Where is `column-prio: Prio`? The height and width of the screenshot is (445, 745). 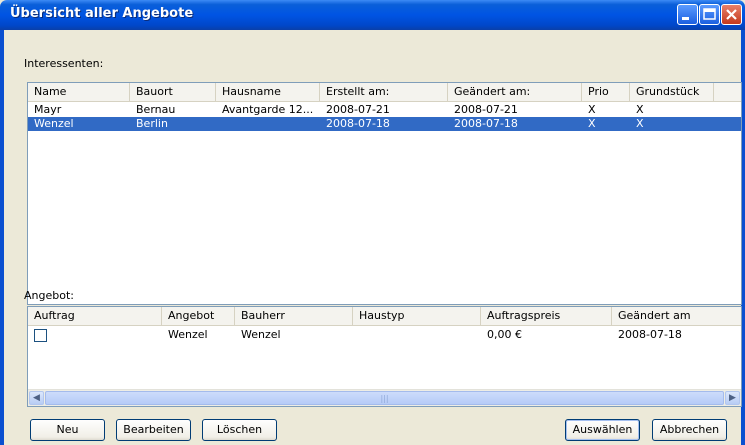
column-prio: Prio is located at coordinates (606, 92).